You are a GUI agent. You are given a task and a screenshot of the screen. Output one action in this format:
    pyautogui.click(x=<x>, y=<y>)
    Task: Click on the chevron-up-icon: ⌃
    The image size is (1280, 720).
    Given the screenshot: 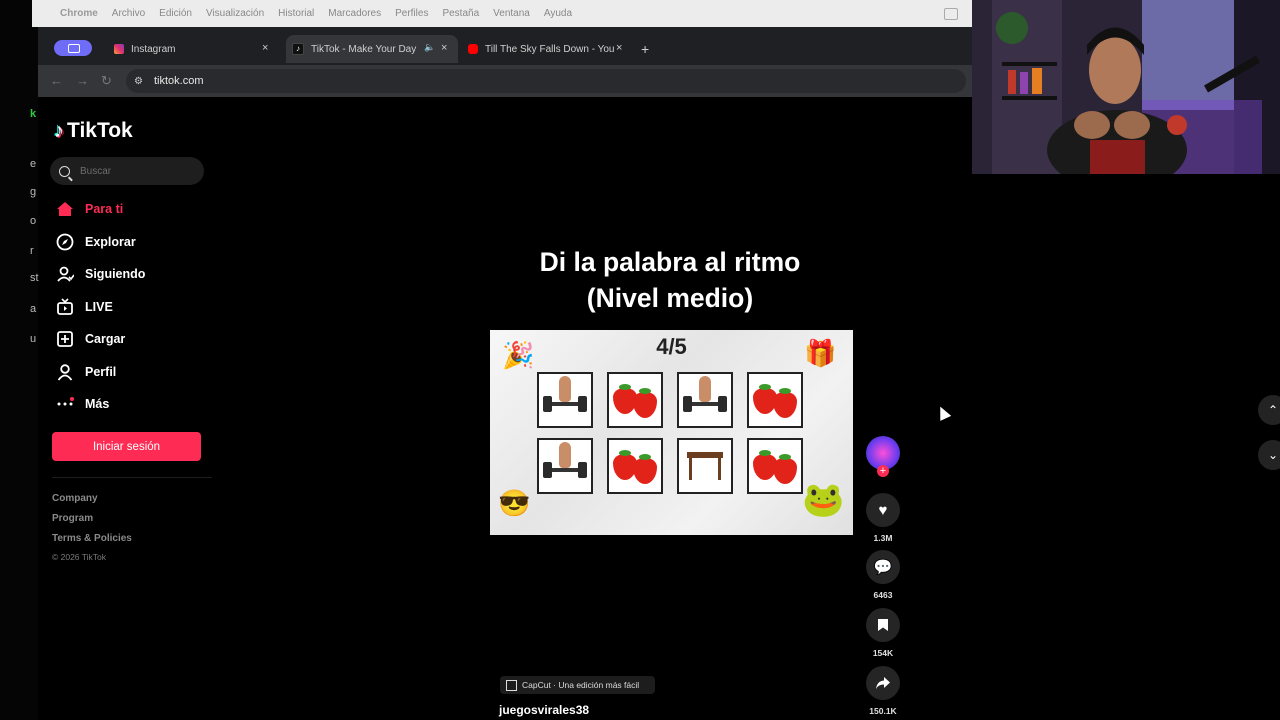 What is the action you would take?
    pyautogui.click(x=1273, y=410)
    